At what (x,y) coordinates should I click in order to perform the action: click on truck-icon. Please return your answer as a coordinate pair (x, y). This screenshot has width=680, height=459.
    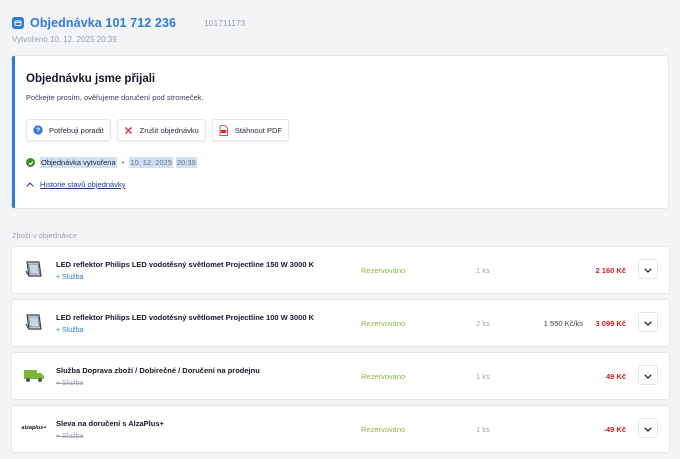
    Looking at the image, I should click on (34, 375).